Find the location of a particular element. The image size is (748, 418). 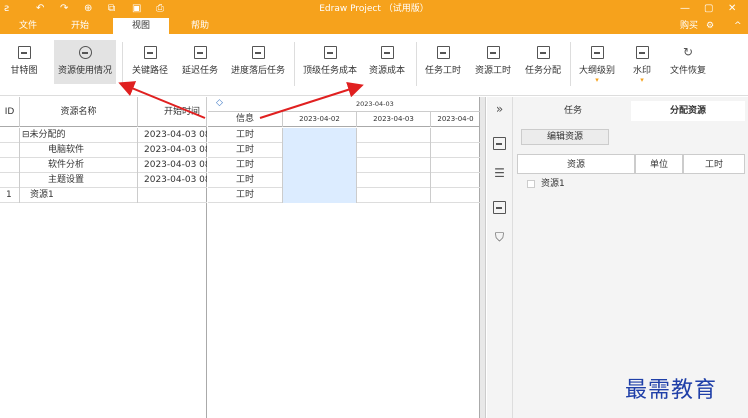

delay-task-label: 延迟任务 is located at coordinates (199, 71).